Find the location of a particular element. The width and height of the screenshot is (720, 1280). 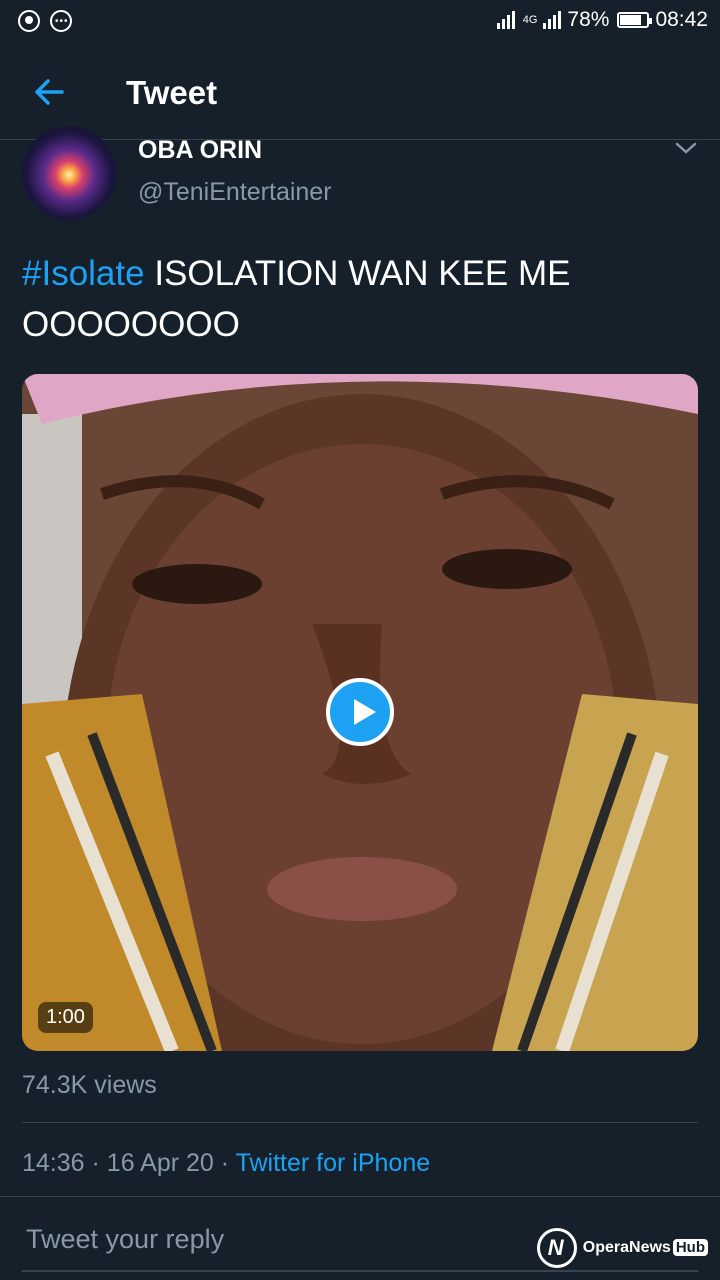

status-bar: ••• 4G 78% 08:42 is located at coordinates (360, 22).